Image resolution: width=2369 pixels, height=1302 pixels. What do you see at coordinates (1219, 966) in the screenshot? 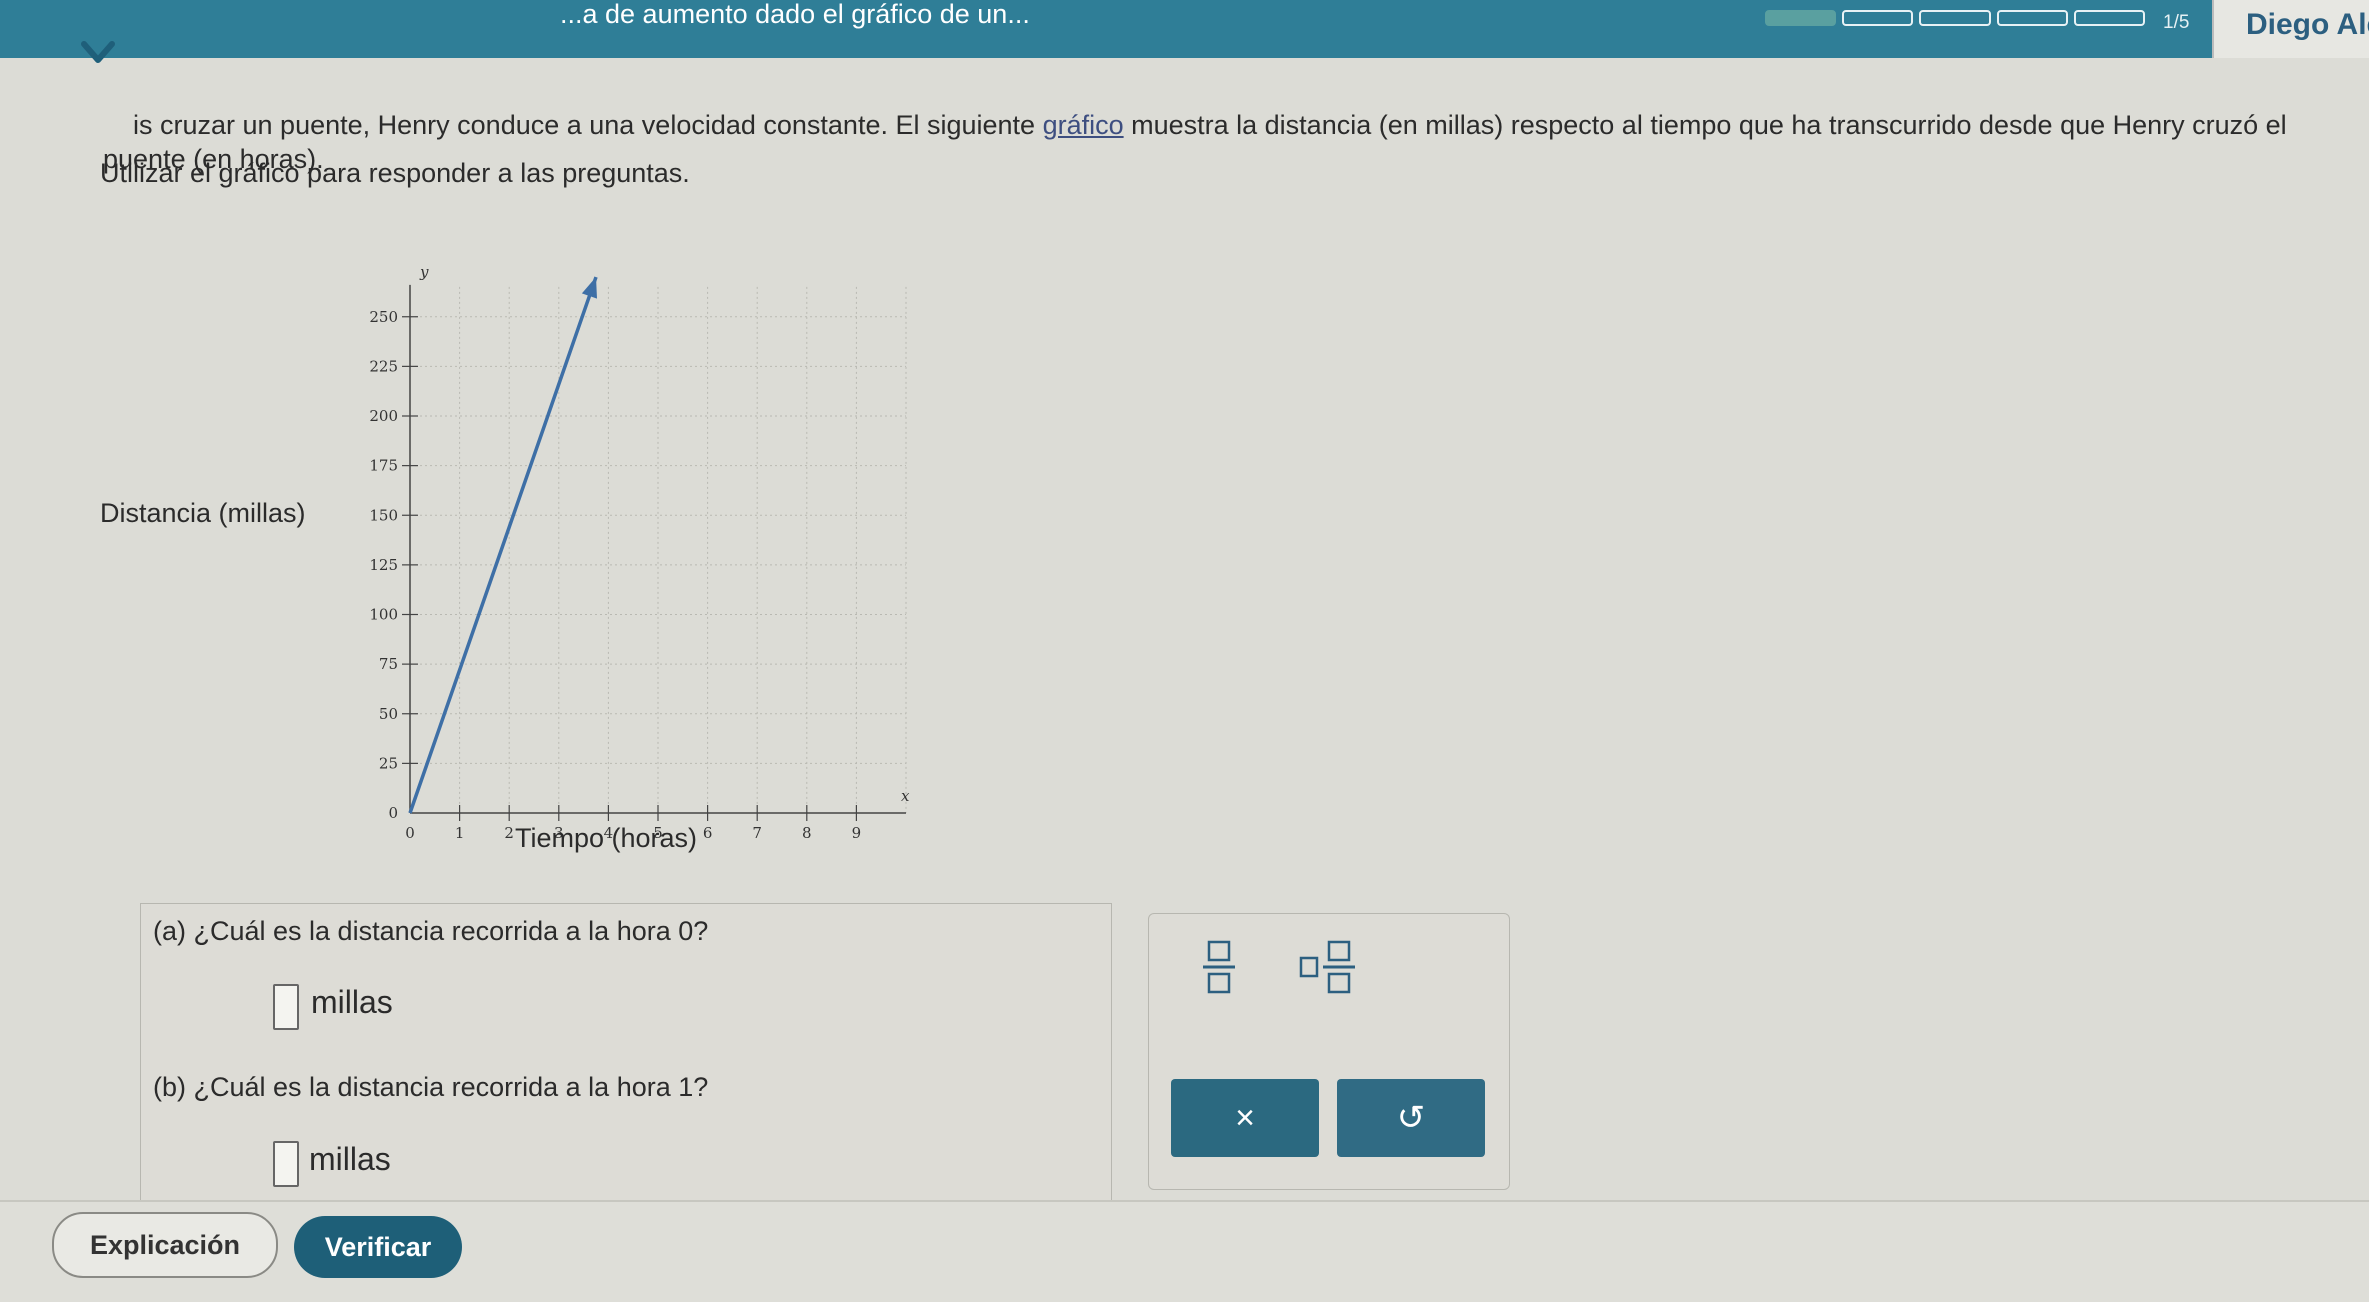
I see `fraction-icon` at bounding box center [1219, 966].